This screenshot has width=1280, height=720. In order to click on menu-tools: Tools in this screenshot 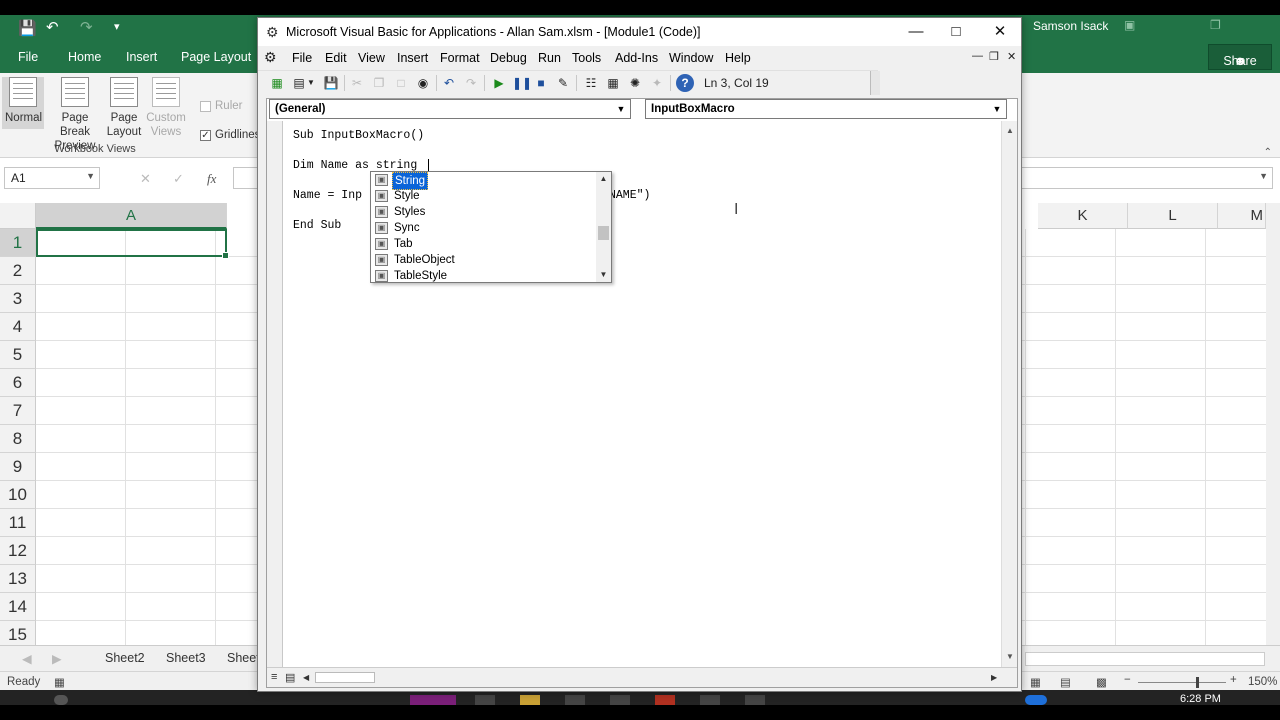, I will do `click(586, 58)`.